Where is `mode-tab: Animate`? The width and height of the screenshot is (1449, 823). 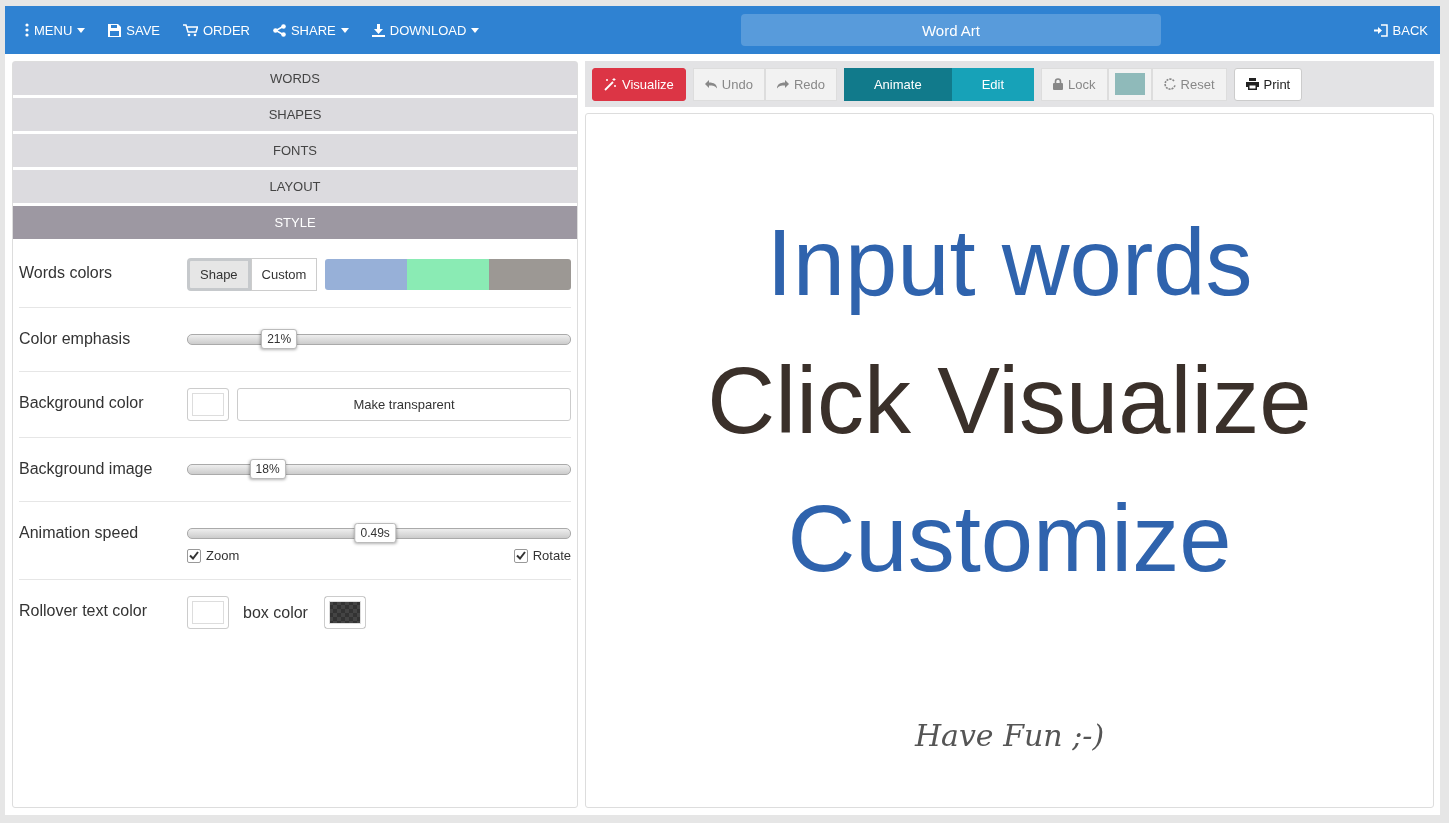
mode-tab: Animate is located at coordinates (897, 84).